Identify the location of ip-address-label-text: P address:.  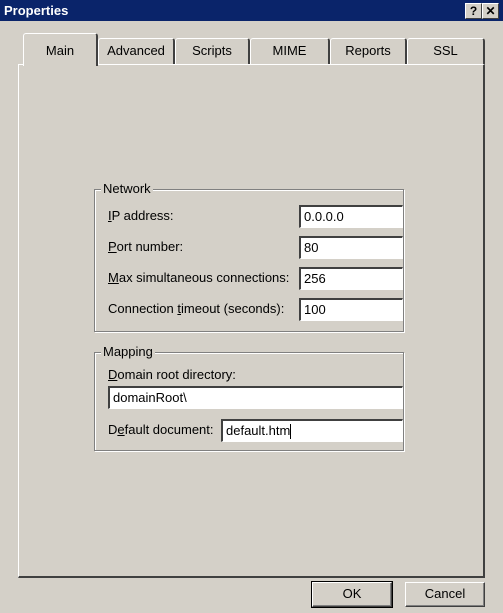
(142, 215).